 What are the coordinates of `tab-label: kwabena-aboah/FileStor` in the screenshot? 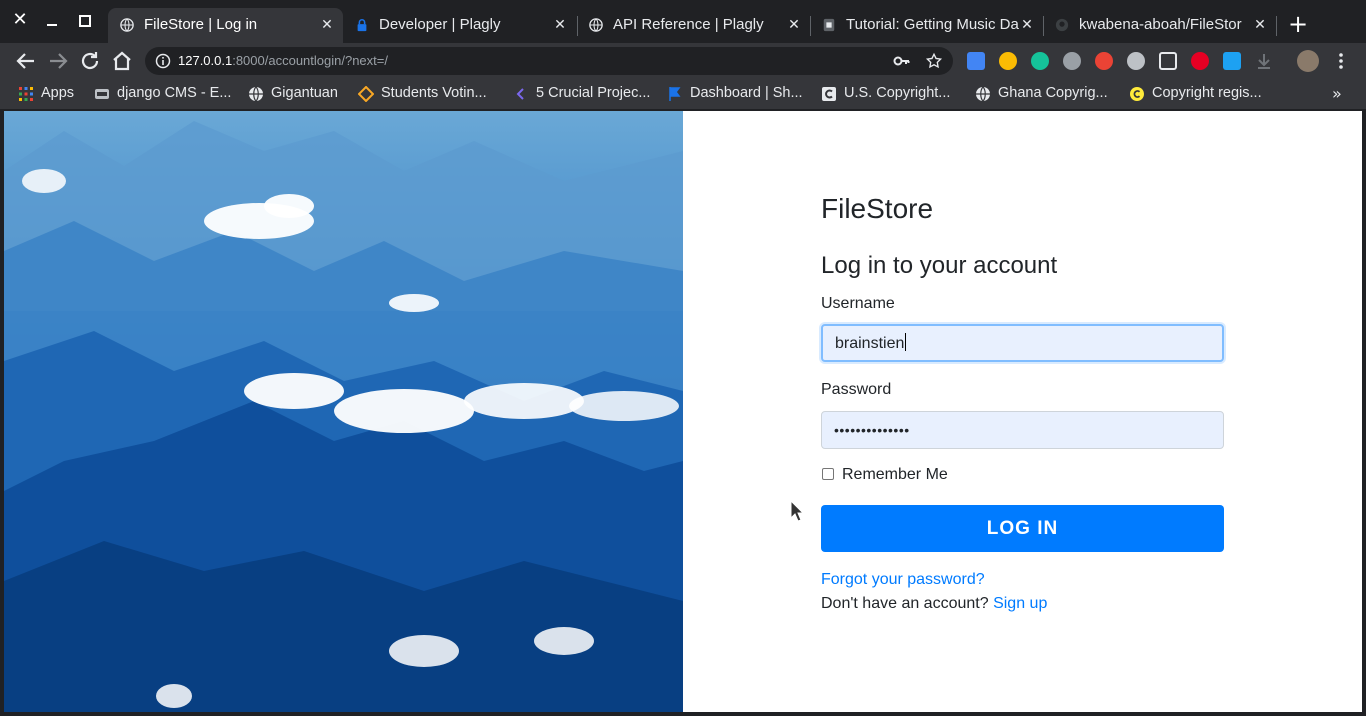 It's located at (1160, 24).